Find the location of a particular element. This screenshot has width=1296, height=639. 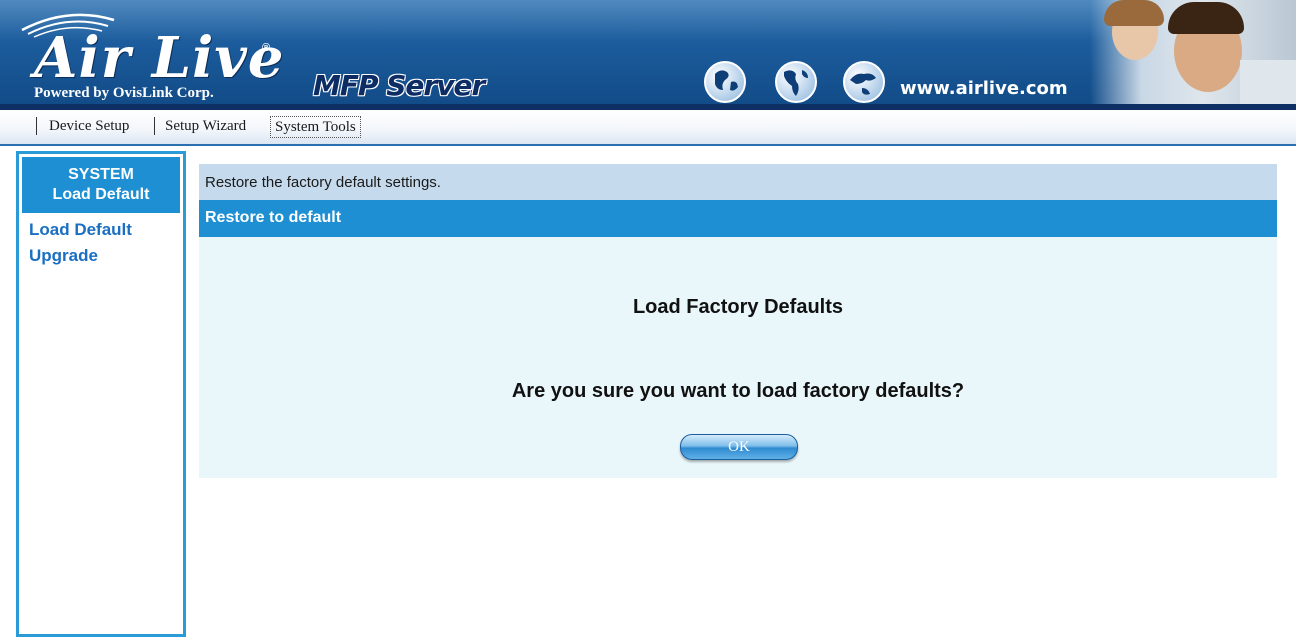

photo-shirt is located at coordinates (1268, 82).